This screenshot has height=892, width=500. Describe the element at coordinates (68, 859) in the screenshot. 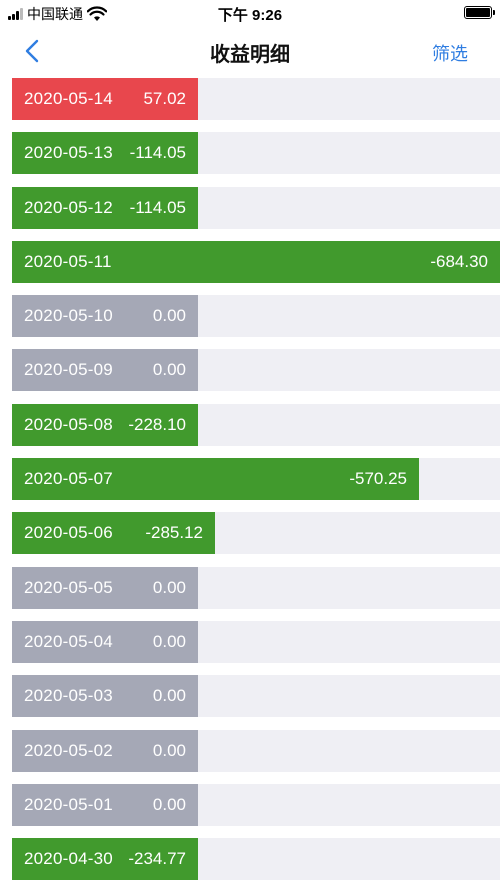

I see `row-date: 2020-04-30` at that location.